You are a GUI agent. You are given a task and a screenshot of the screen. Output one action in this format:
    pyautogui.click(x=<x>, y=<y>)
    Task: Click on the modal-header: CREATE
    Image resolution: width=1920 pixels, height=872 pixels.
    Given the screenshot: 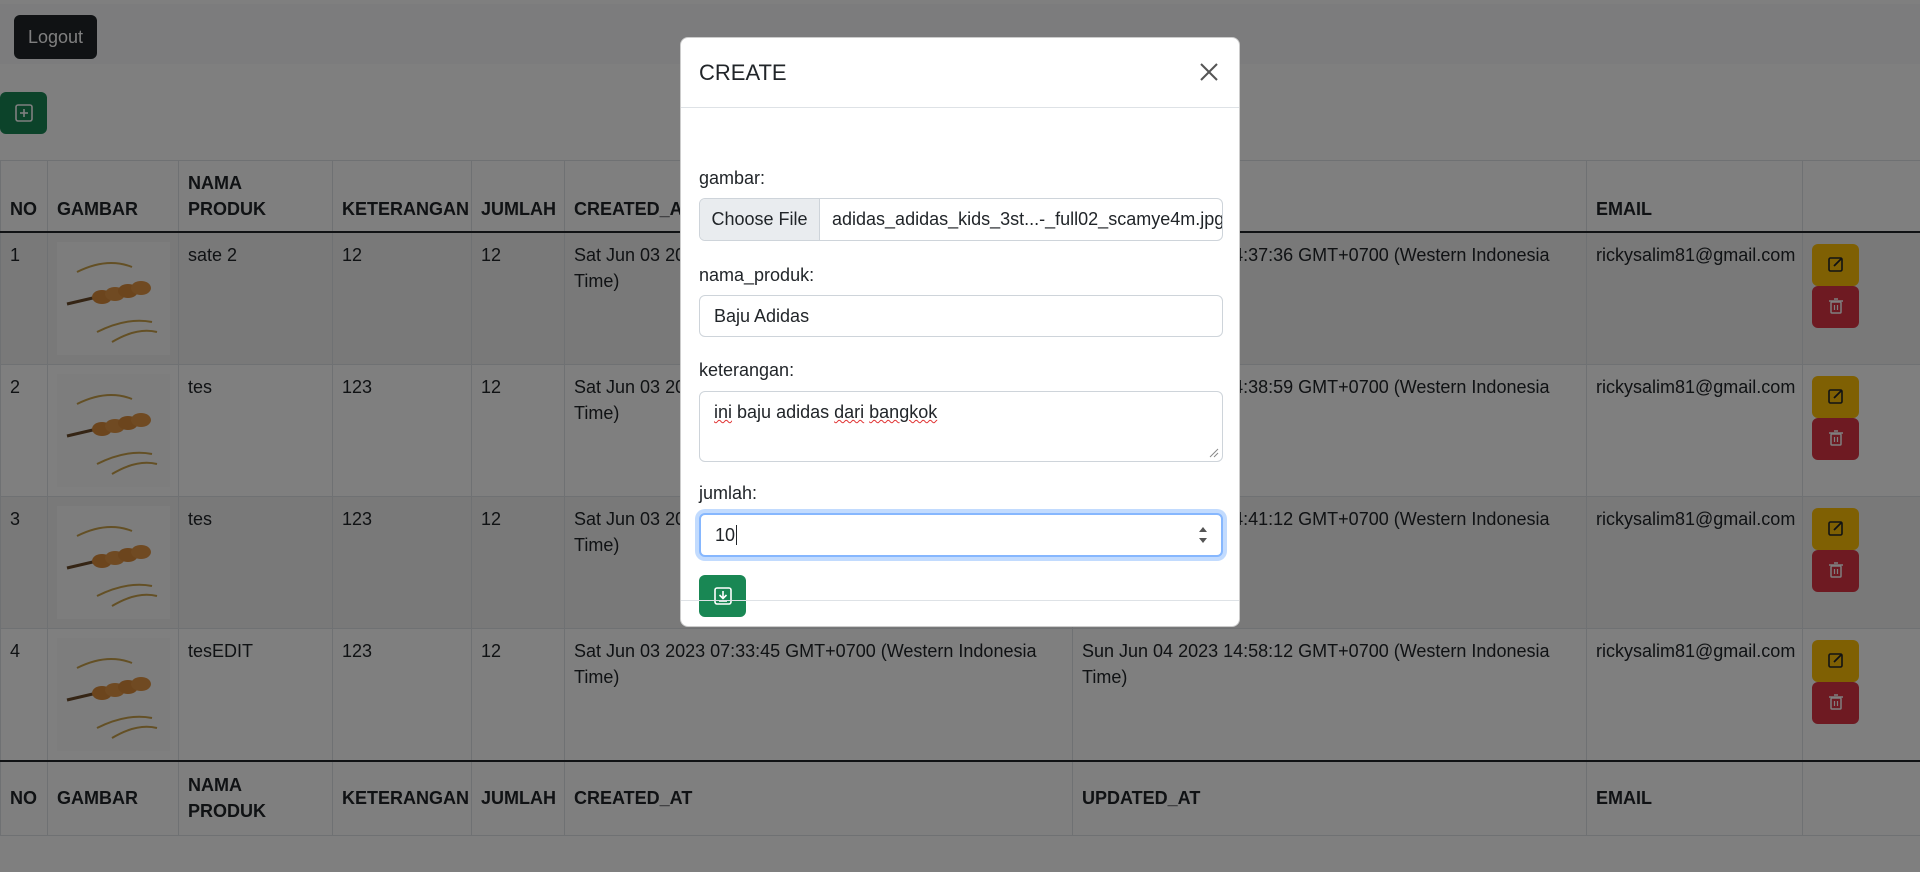 What is the action you would take?
    pyautogui.click(x=960, y=73)
    